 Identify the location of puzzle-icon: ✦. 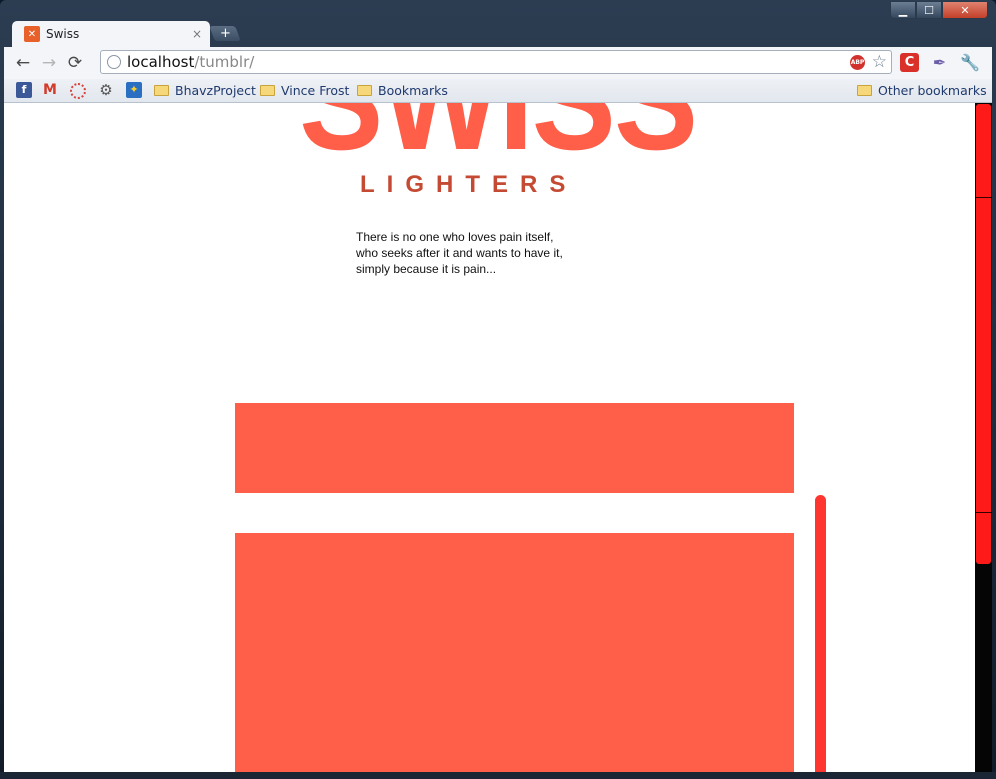
(134, 90).